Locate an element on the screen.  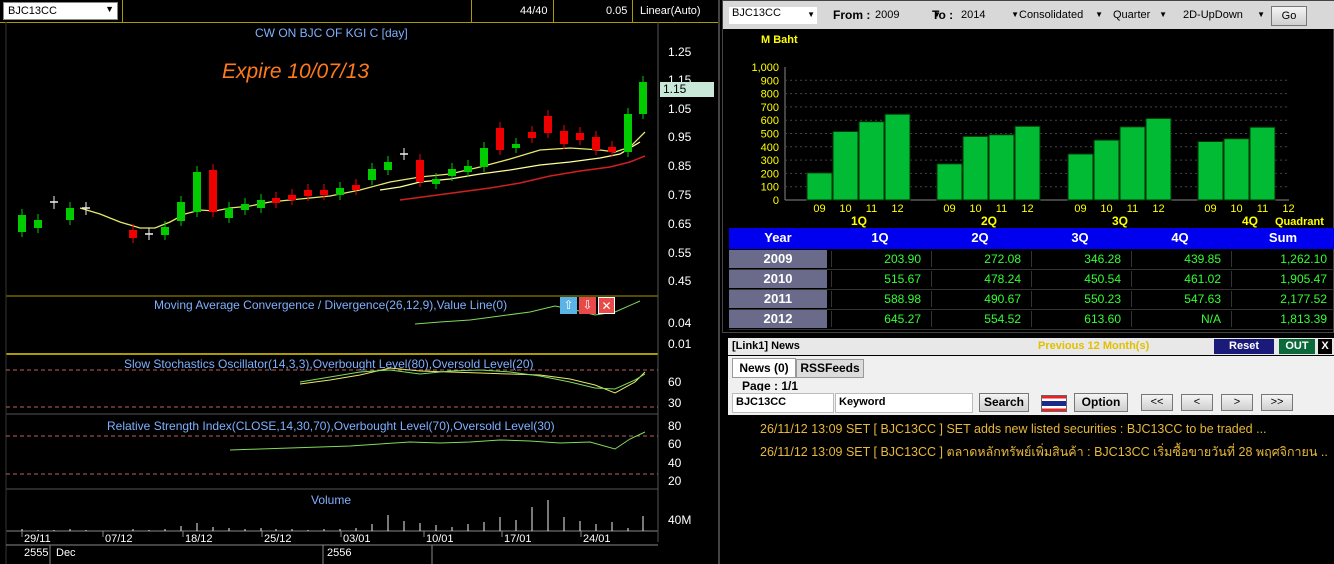
move-down-icon: ⇩ is located at coordinates (587, 305).